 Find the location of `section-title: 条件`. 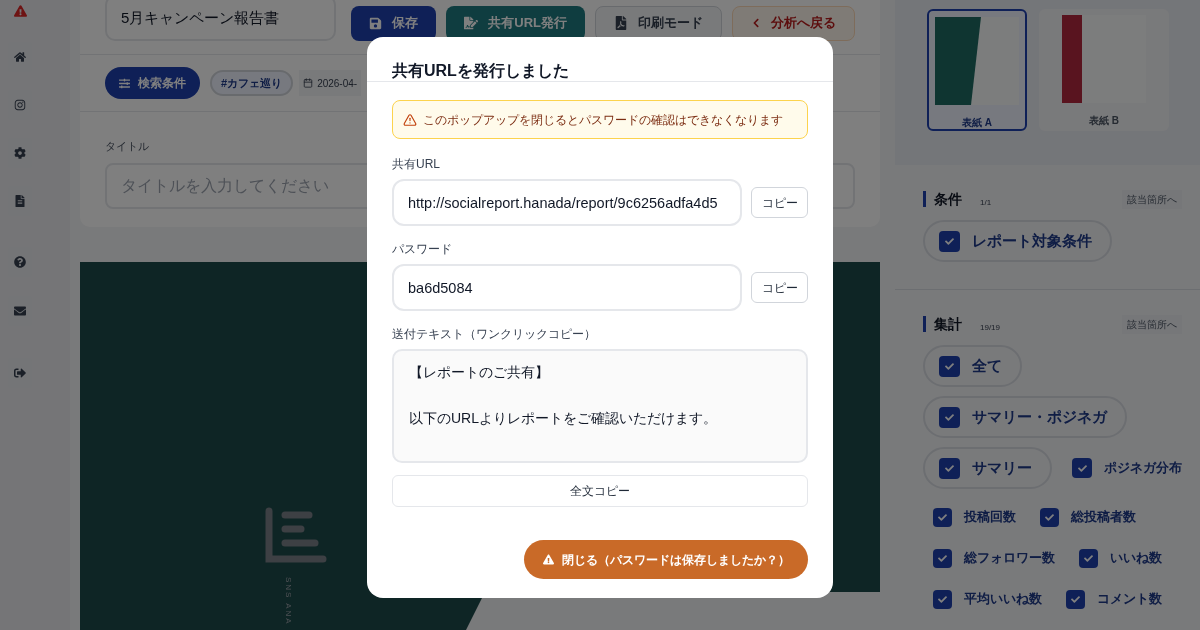

section-title: 条件 is located at coordinates (948, 199).